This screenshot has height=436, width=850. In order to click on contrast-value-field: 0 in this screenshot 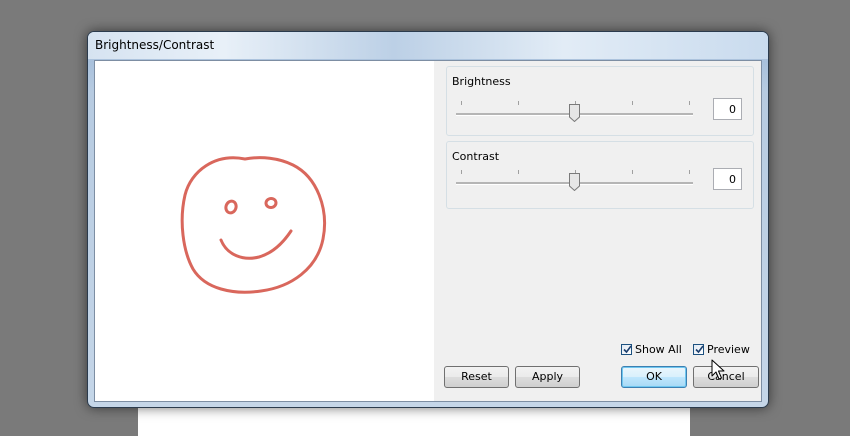, I will do `click(727, 179)`.